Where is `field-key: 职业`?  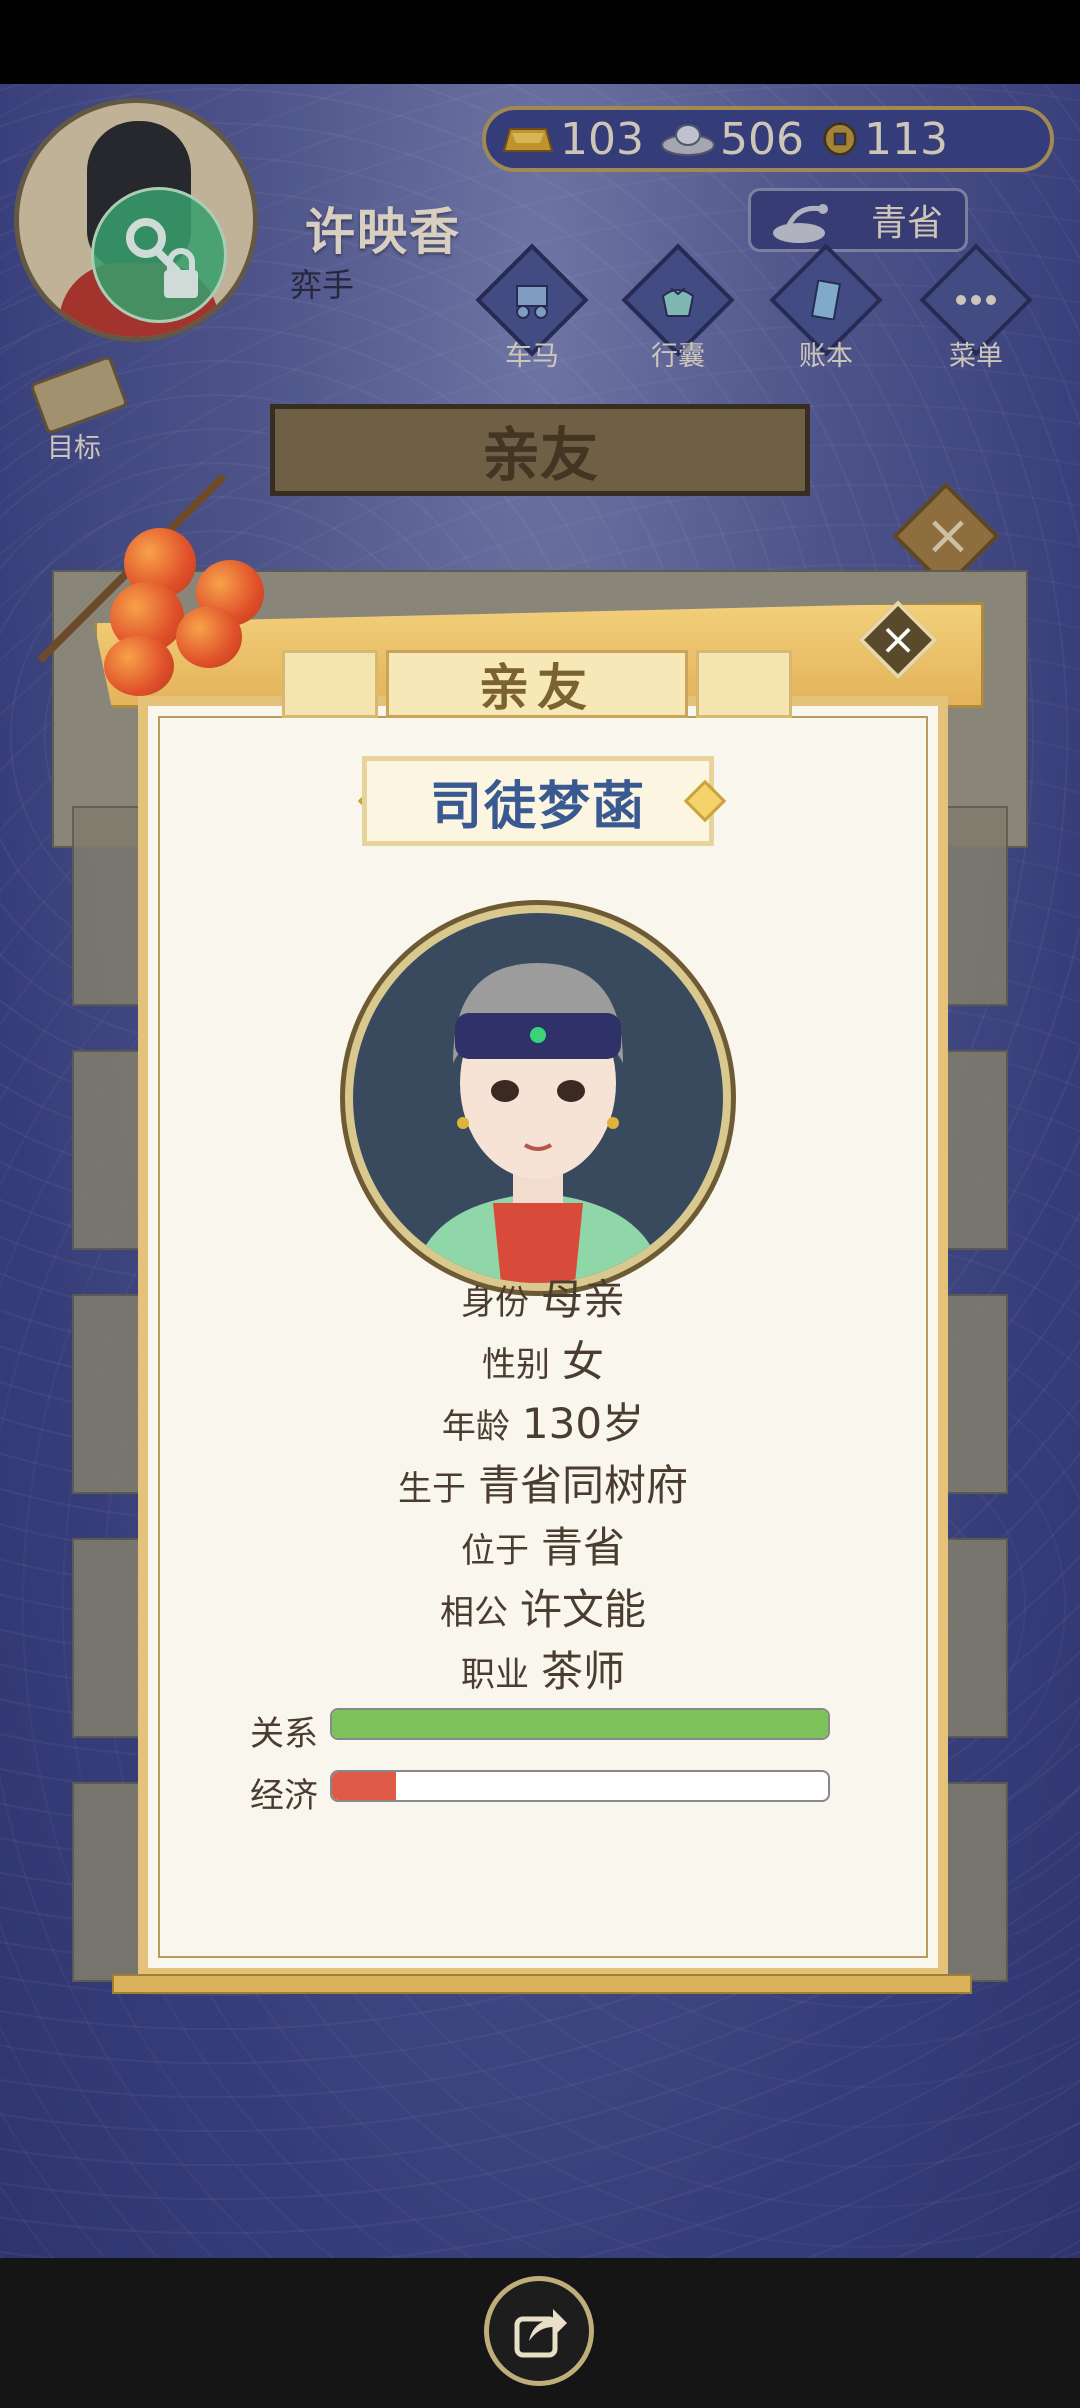 field-key: 职业 is located at coordinates (494, 1675).